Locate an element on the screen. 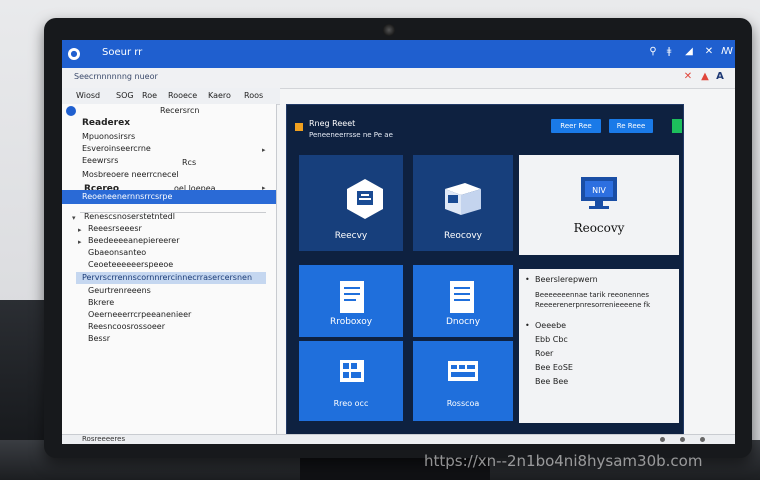 Image resolution: width=760 pixels, height=480 pixels. box-icon is located at coordinates (463, 199).